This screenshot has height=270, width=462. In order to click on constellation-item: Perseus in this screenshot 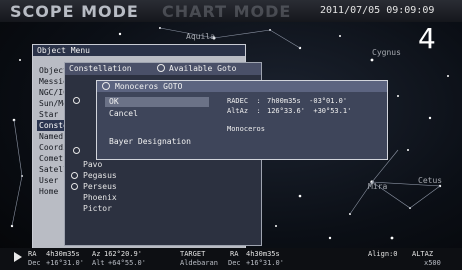, I will do `click(93, 186)`.